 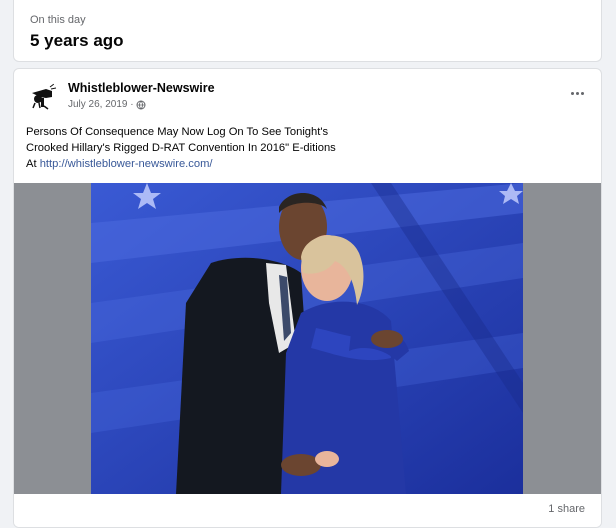 What do you see at coordinates (58, 20) in the screenshot?
I see `memory-label: On this day` at bounding box center [58, 20].